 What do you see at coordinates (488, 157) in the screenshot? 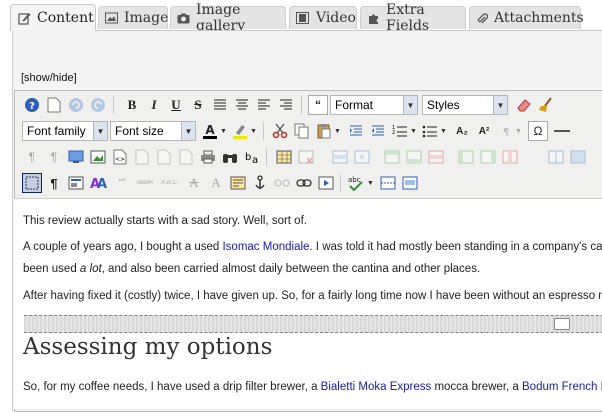
I see `insert-col-after-icon` at bounding box center [488, 157].